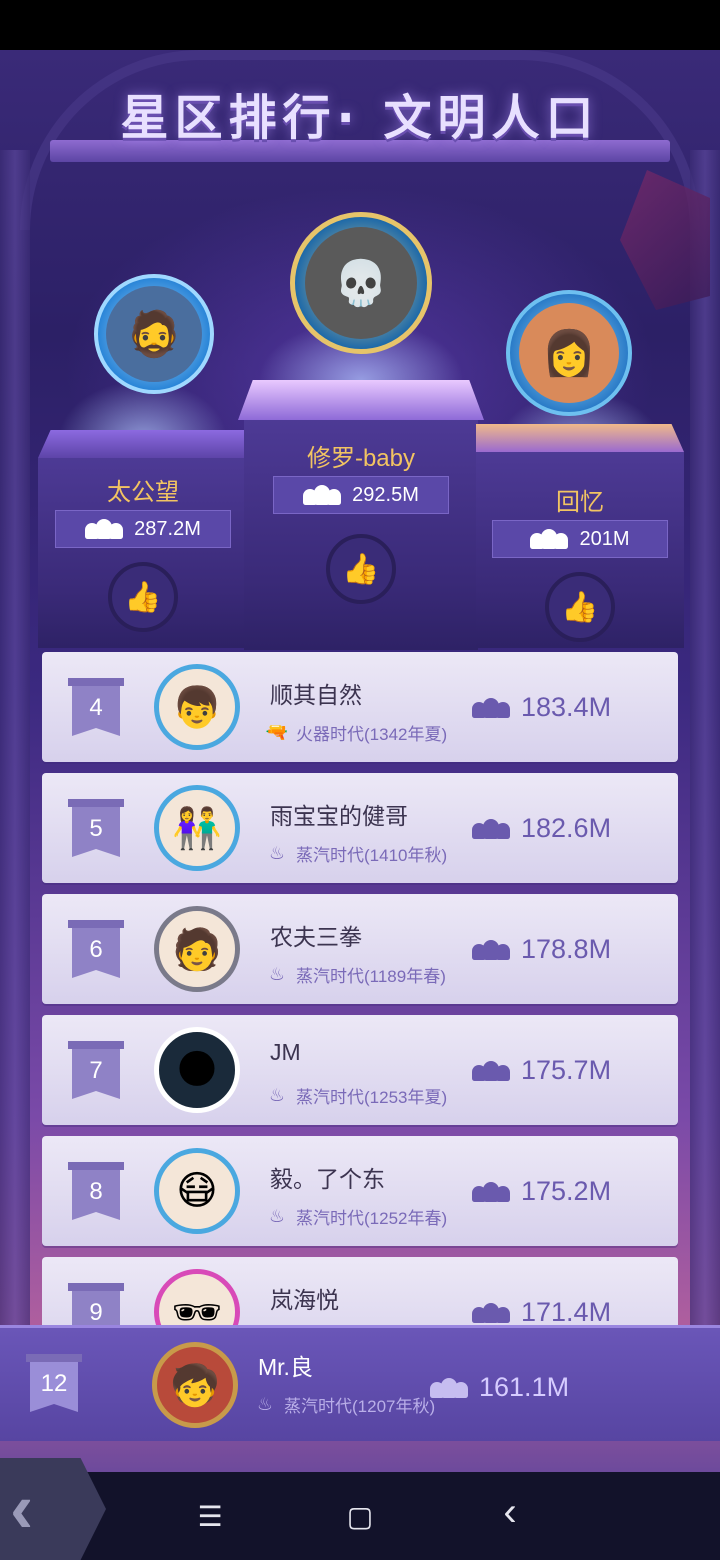 This screenshot has height=1560, width=720. What do you see at coordinates (54, 1383) in the screenshot?
I see `rank-flag: 12` at bounding box center [54, 1383].